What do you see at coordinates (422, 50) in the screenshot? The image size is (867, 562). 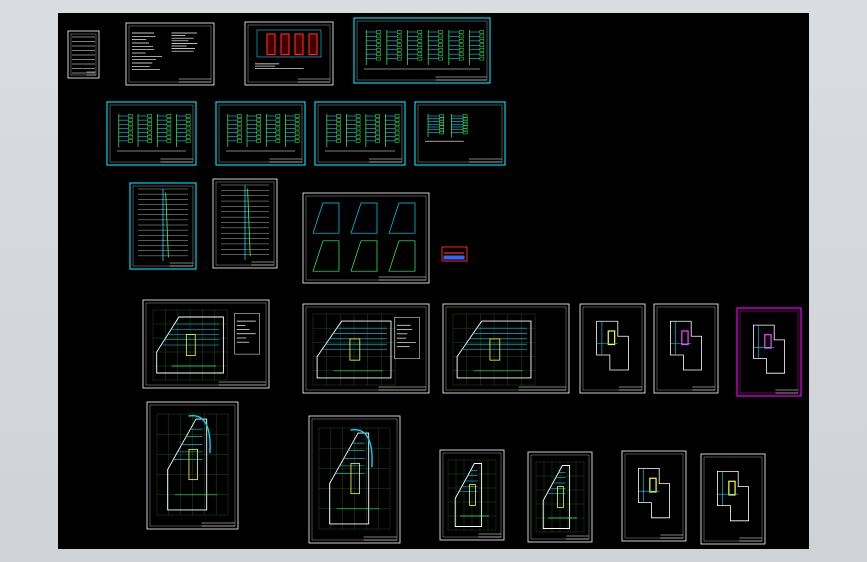 I see `sheet-system-diagram-a` at bounding box center [422, 50].